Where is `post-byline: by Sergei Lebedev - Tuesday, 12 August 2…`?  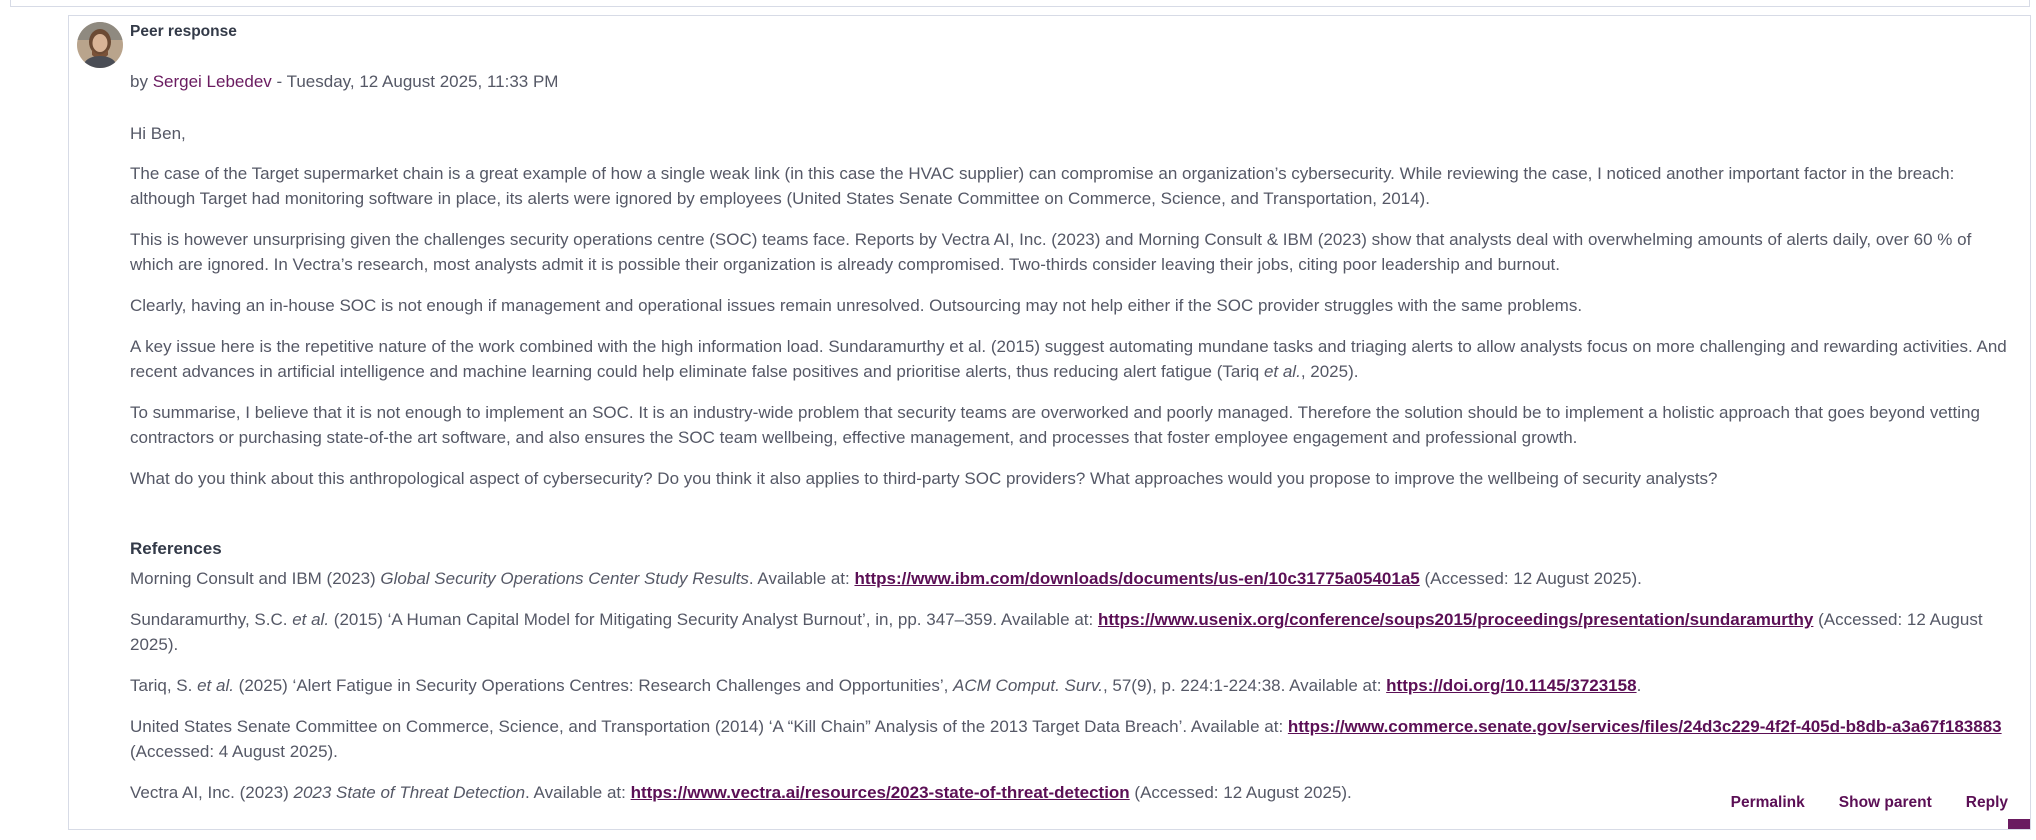 post-byline: by Sergei Lebedev - Tuesday, 12 August 2… is located at coordinates (344, 82).